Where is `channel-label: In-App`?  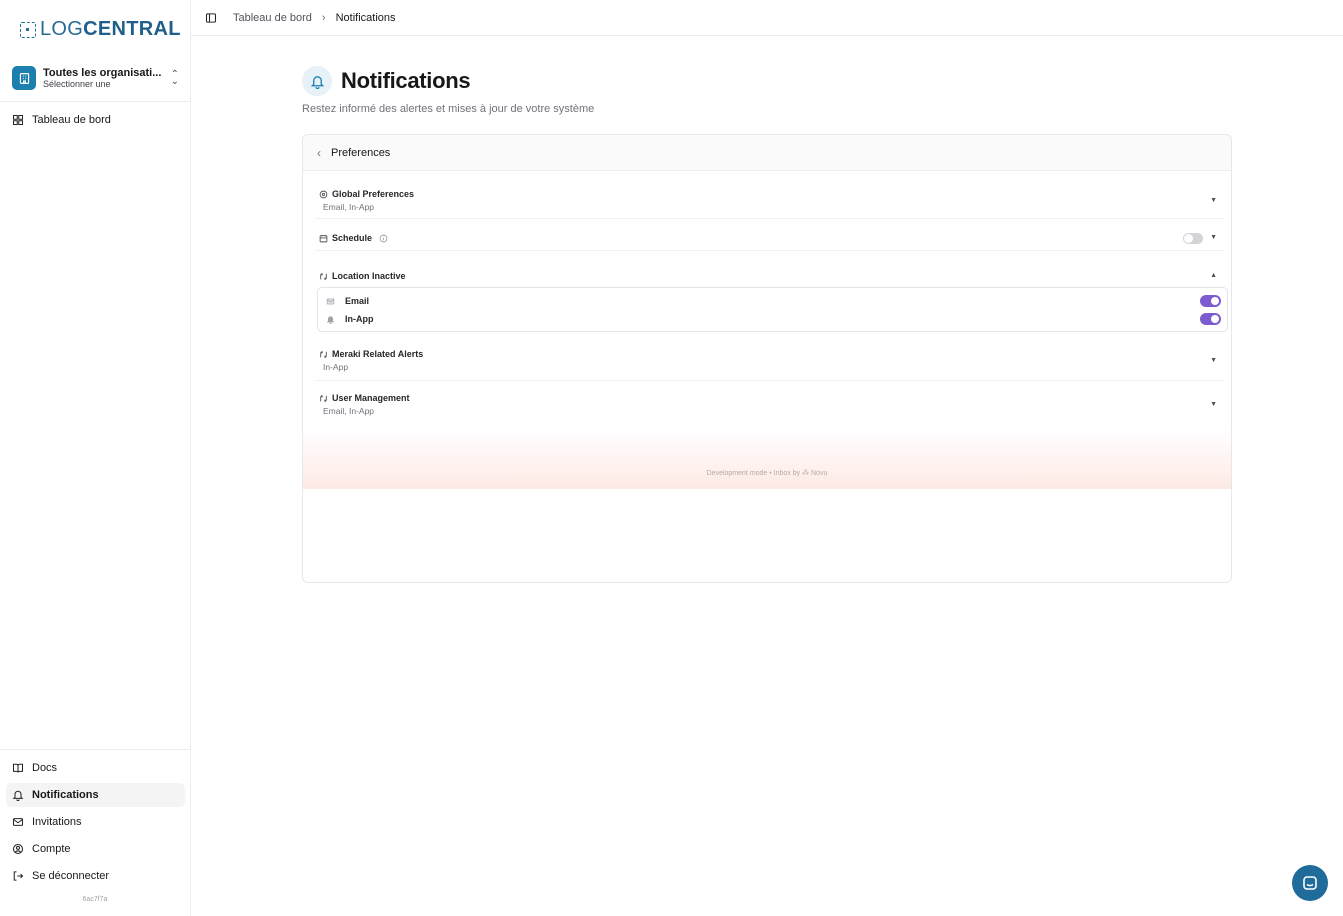 channel-label: In-App is located at coordinates (359, 319).